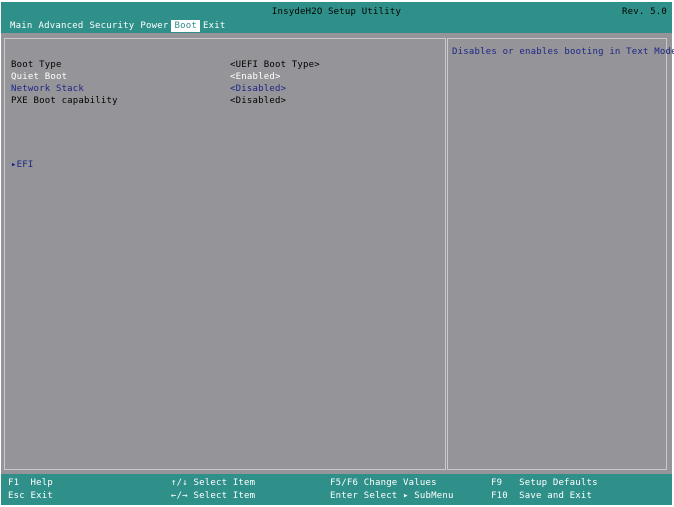 The height and width of the screenshot is (507, 674). I want to click on hint-key: Esc, so click(16, 496).